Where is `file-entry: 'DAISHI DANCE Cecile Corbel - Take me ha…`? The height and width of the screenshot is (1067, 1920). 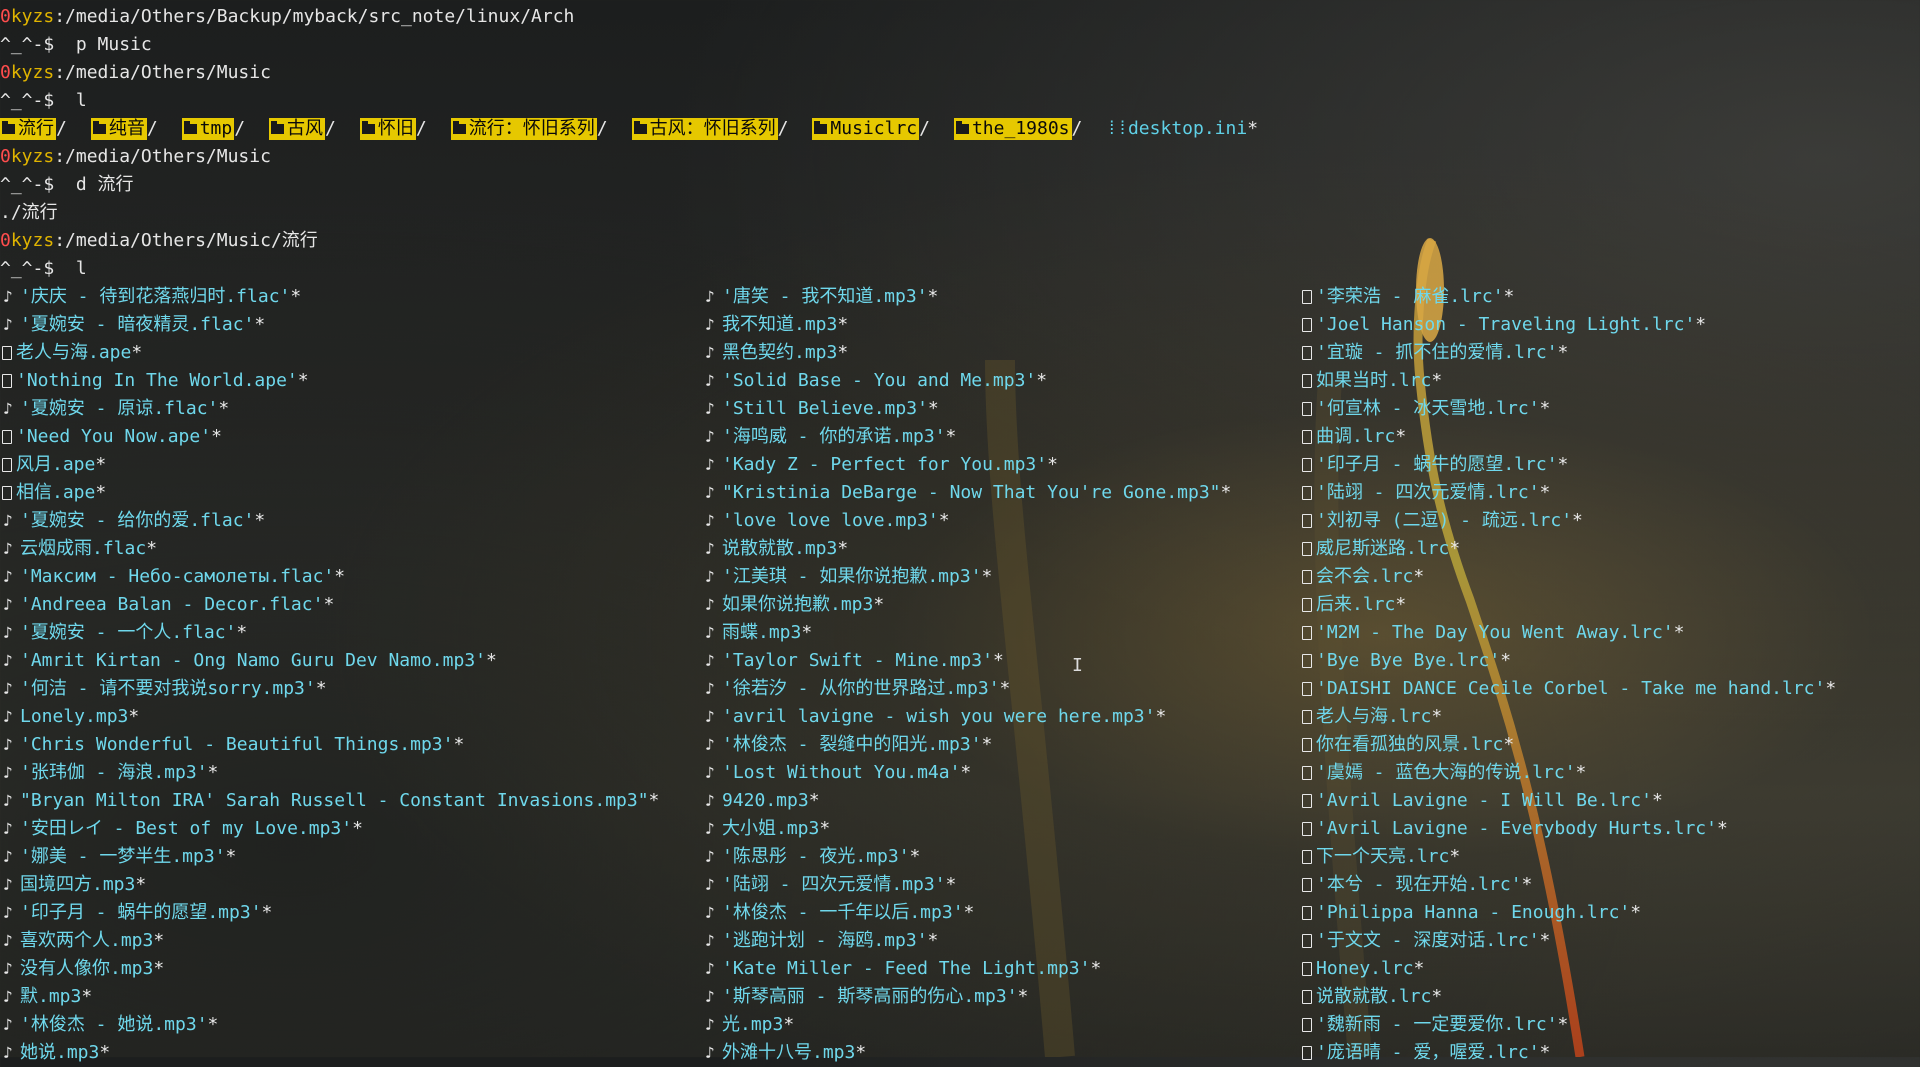
file-entry: 'DAISHI DANCE Cecile Corbel - Take me ha… is located at coordinates (1568, 689).